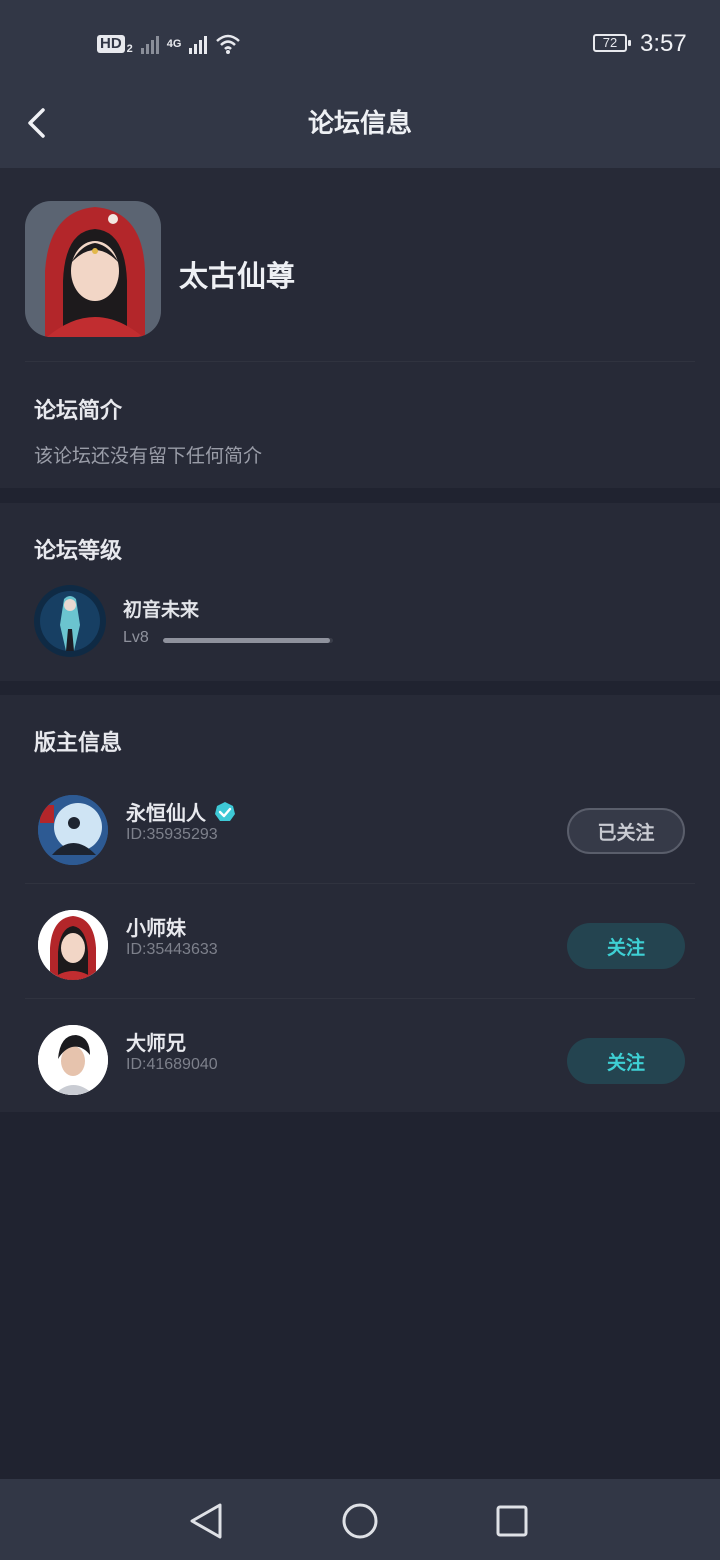 The height and width of the screenshot is (1560, 720). Describe the element at coordinates (149, 44) in the screenshot. I see `signal-1-icon` at that location.